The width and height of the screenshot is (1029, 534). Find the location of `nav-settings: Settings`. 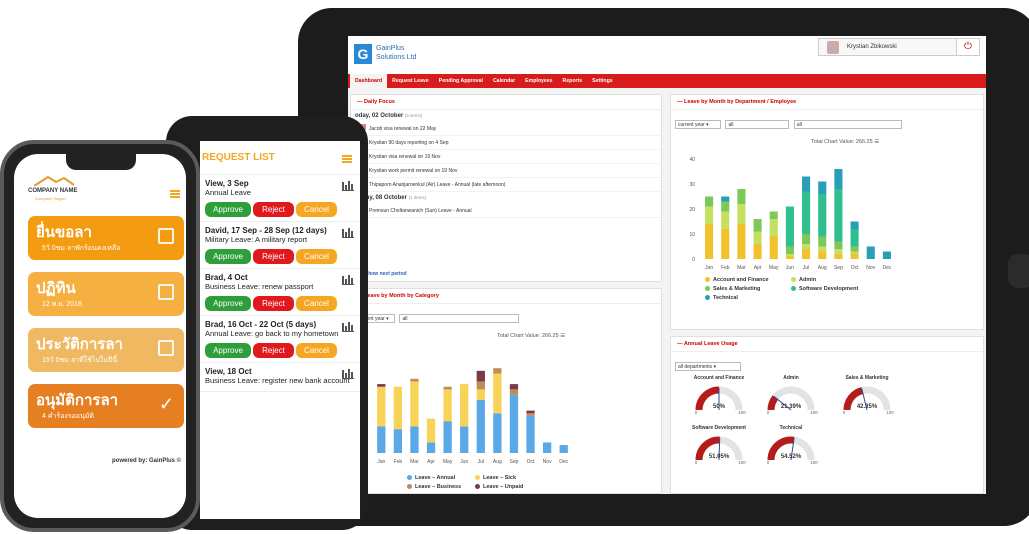

nav-settings: Settings is located at coordinates (602, 81).